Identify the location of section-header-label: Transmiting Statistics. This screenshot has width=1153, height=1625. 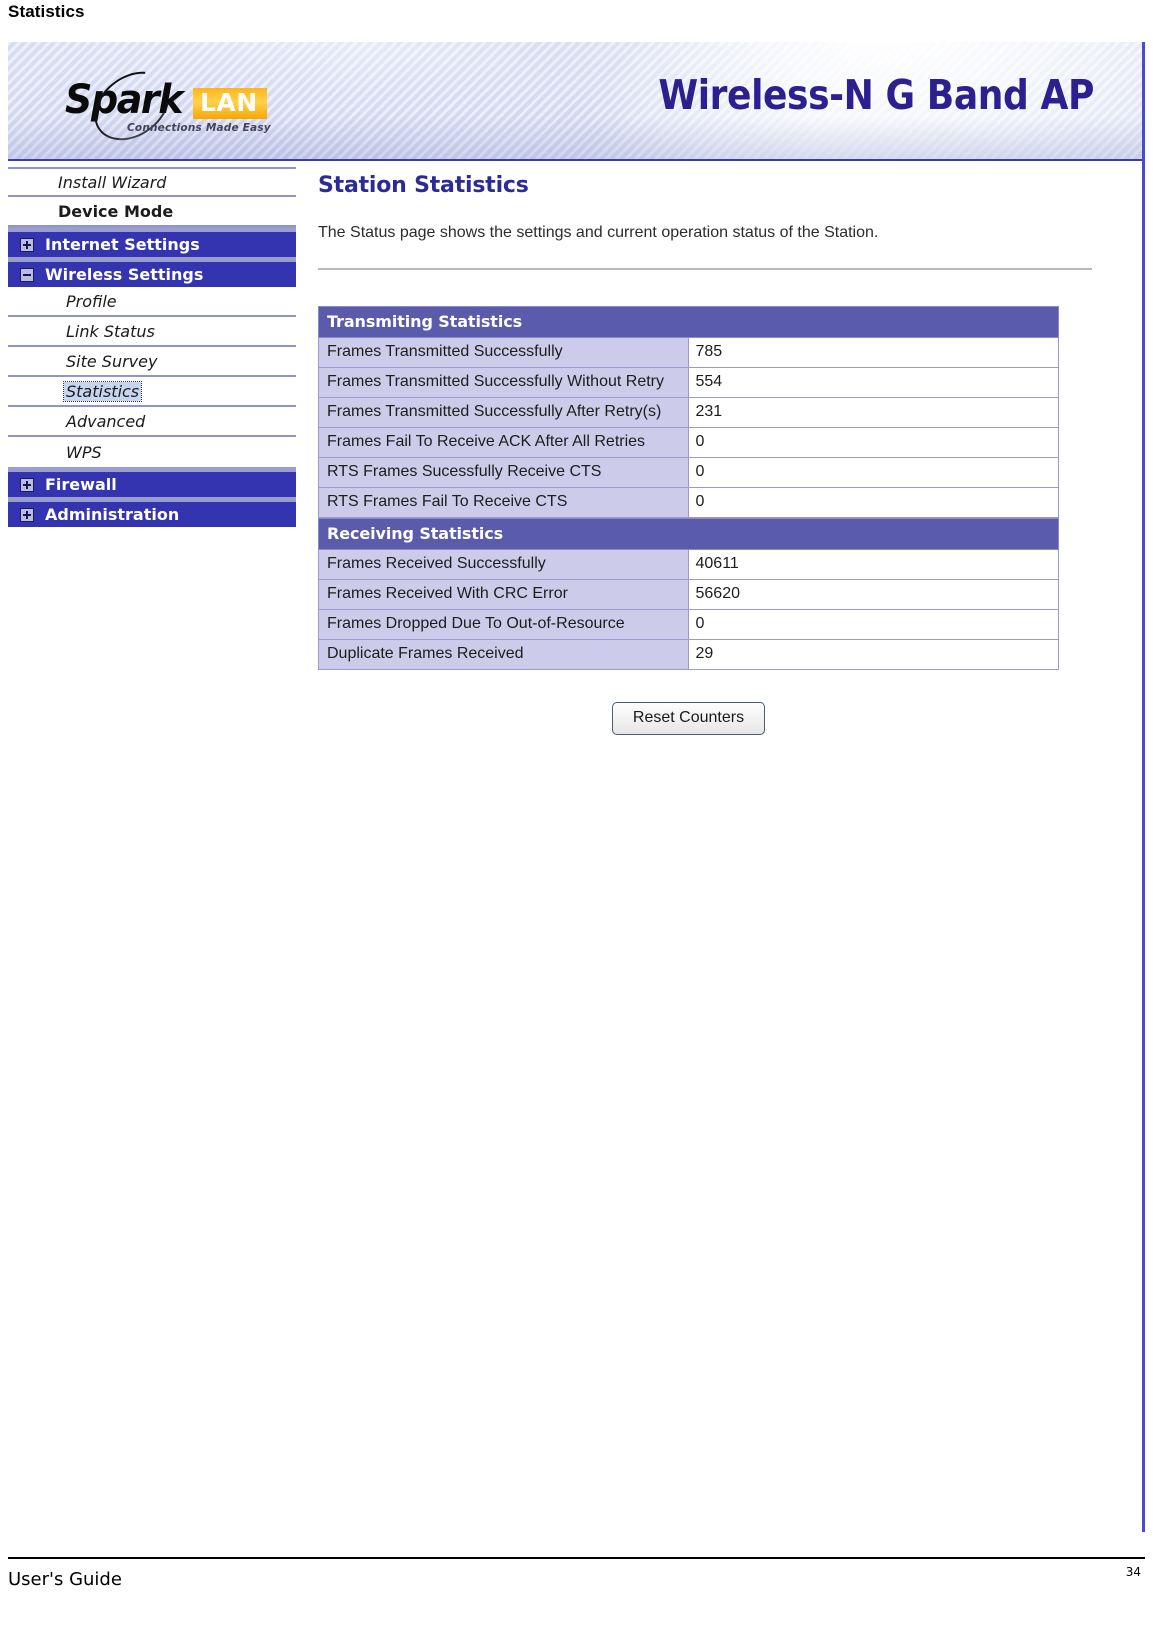
(688, 322).